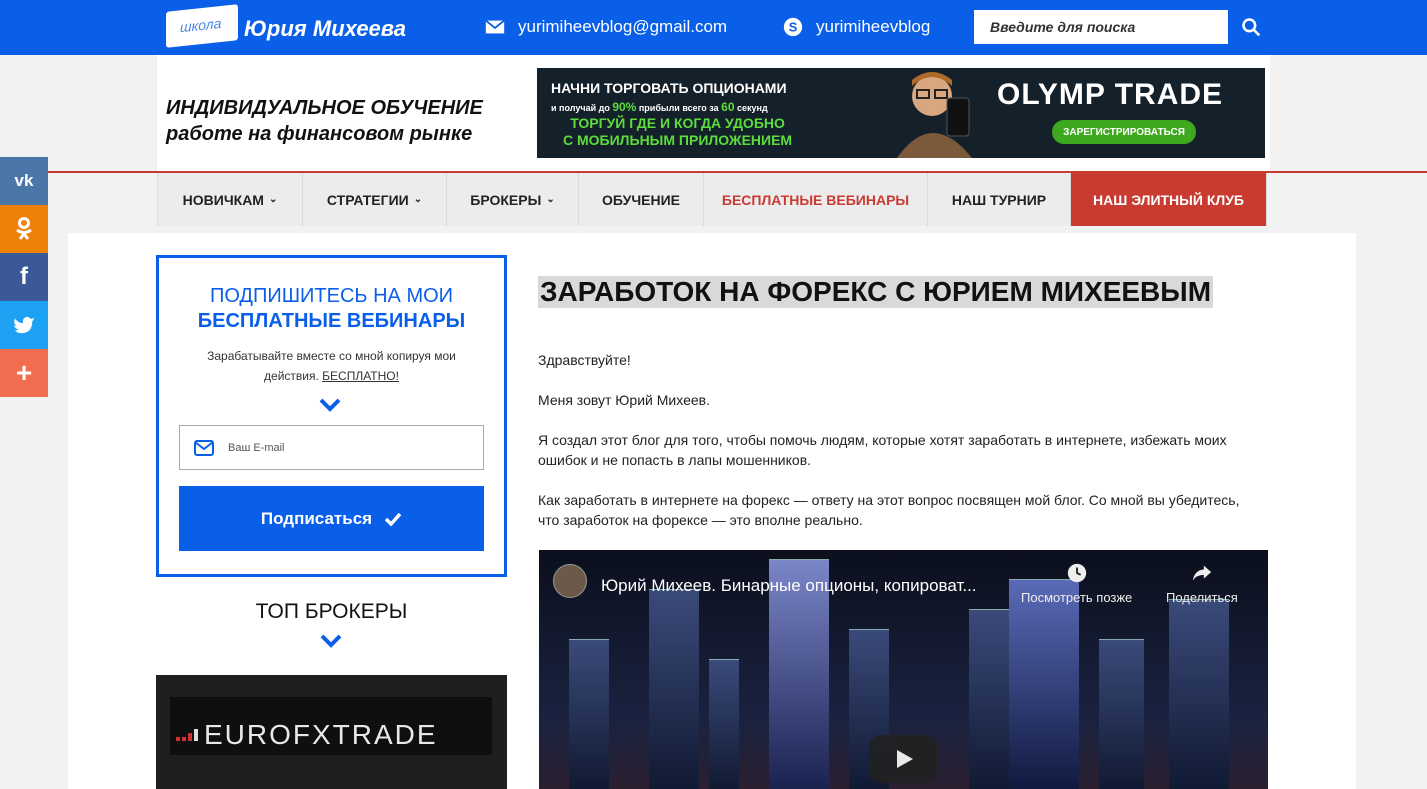  What do you see at coordinates (669, 88) in the screenshot?
I see `banner-headline: НАЧНИ ТОРГОВАТЬ ОПЦИОНАМИ` at bounding box center [669, 88].